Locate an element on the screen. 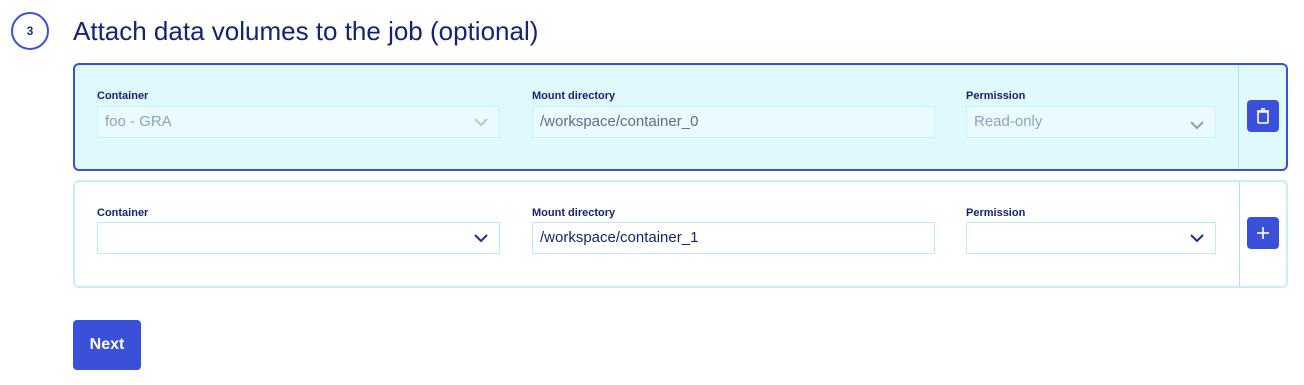 Image resolution: width=1304 pixels, height=385 pixels. permission-select: Read-only is located at coordinates (1091, 122).